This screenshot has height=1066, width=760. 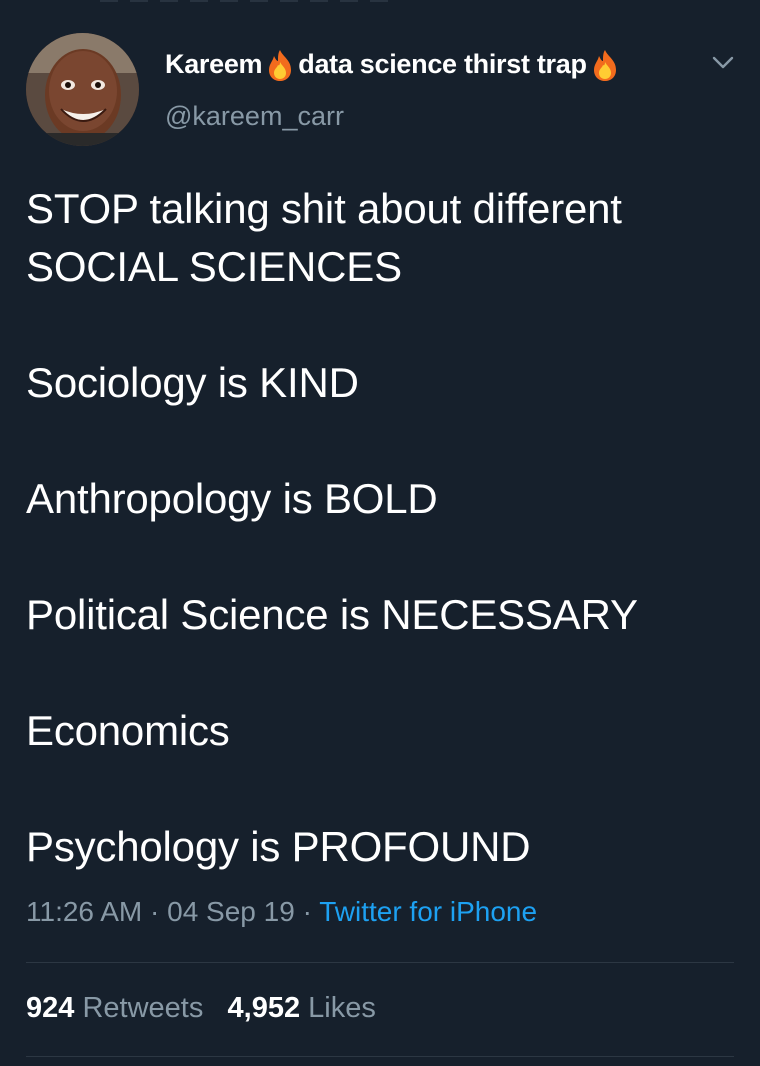 I want to click on tweet-line: Political Science is NECESSARY, so click(x=332, y=614).